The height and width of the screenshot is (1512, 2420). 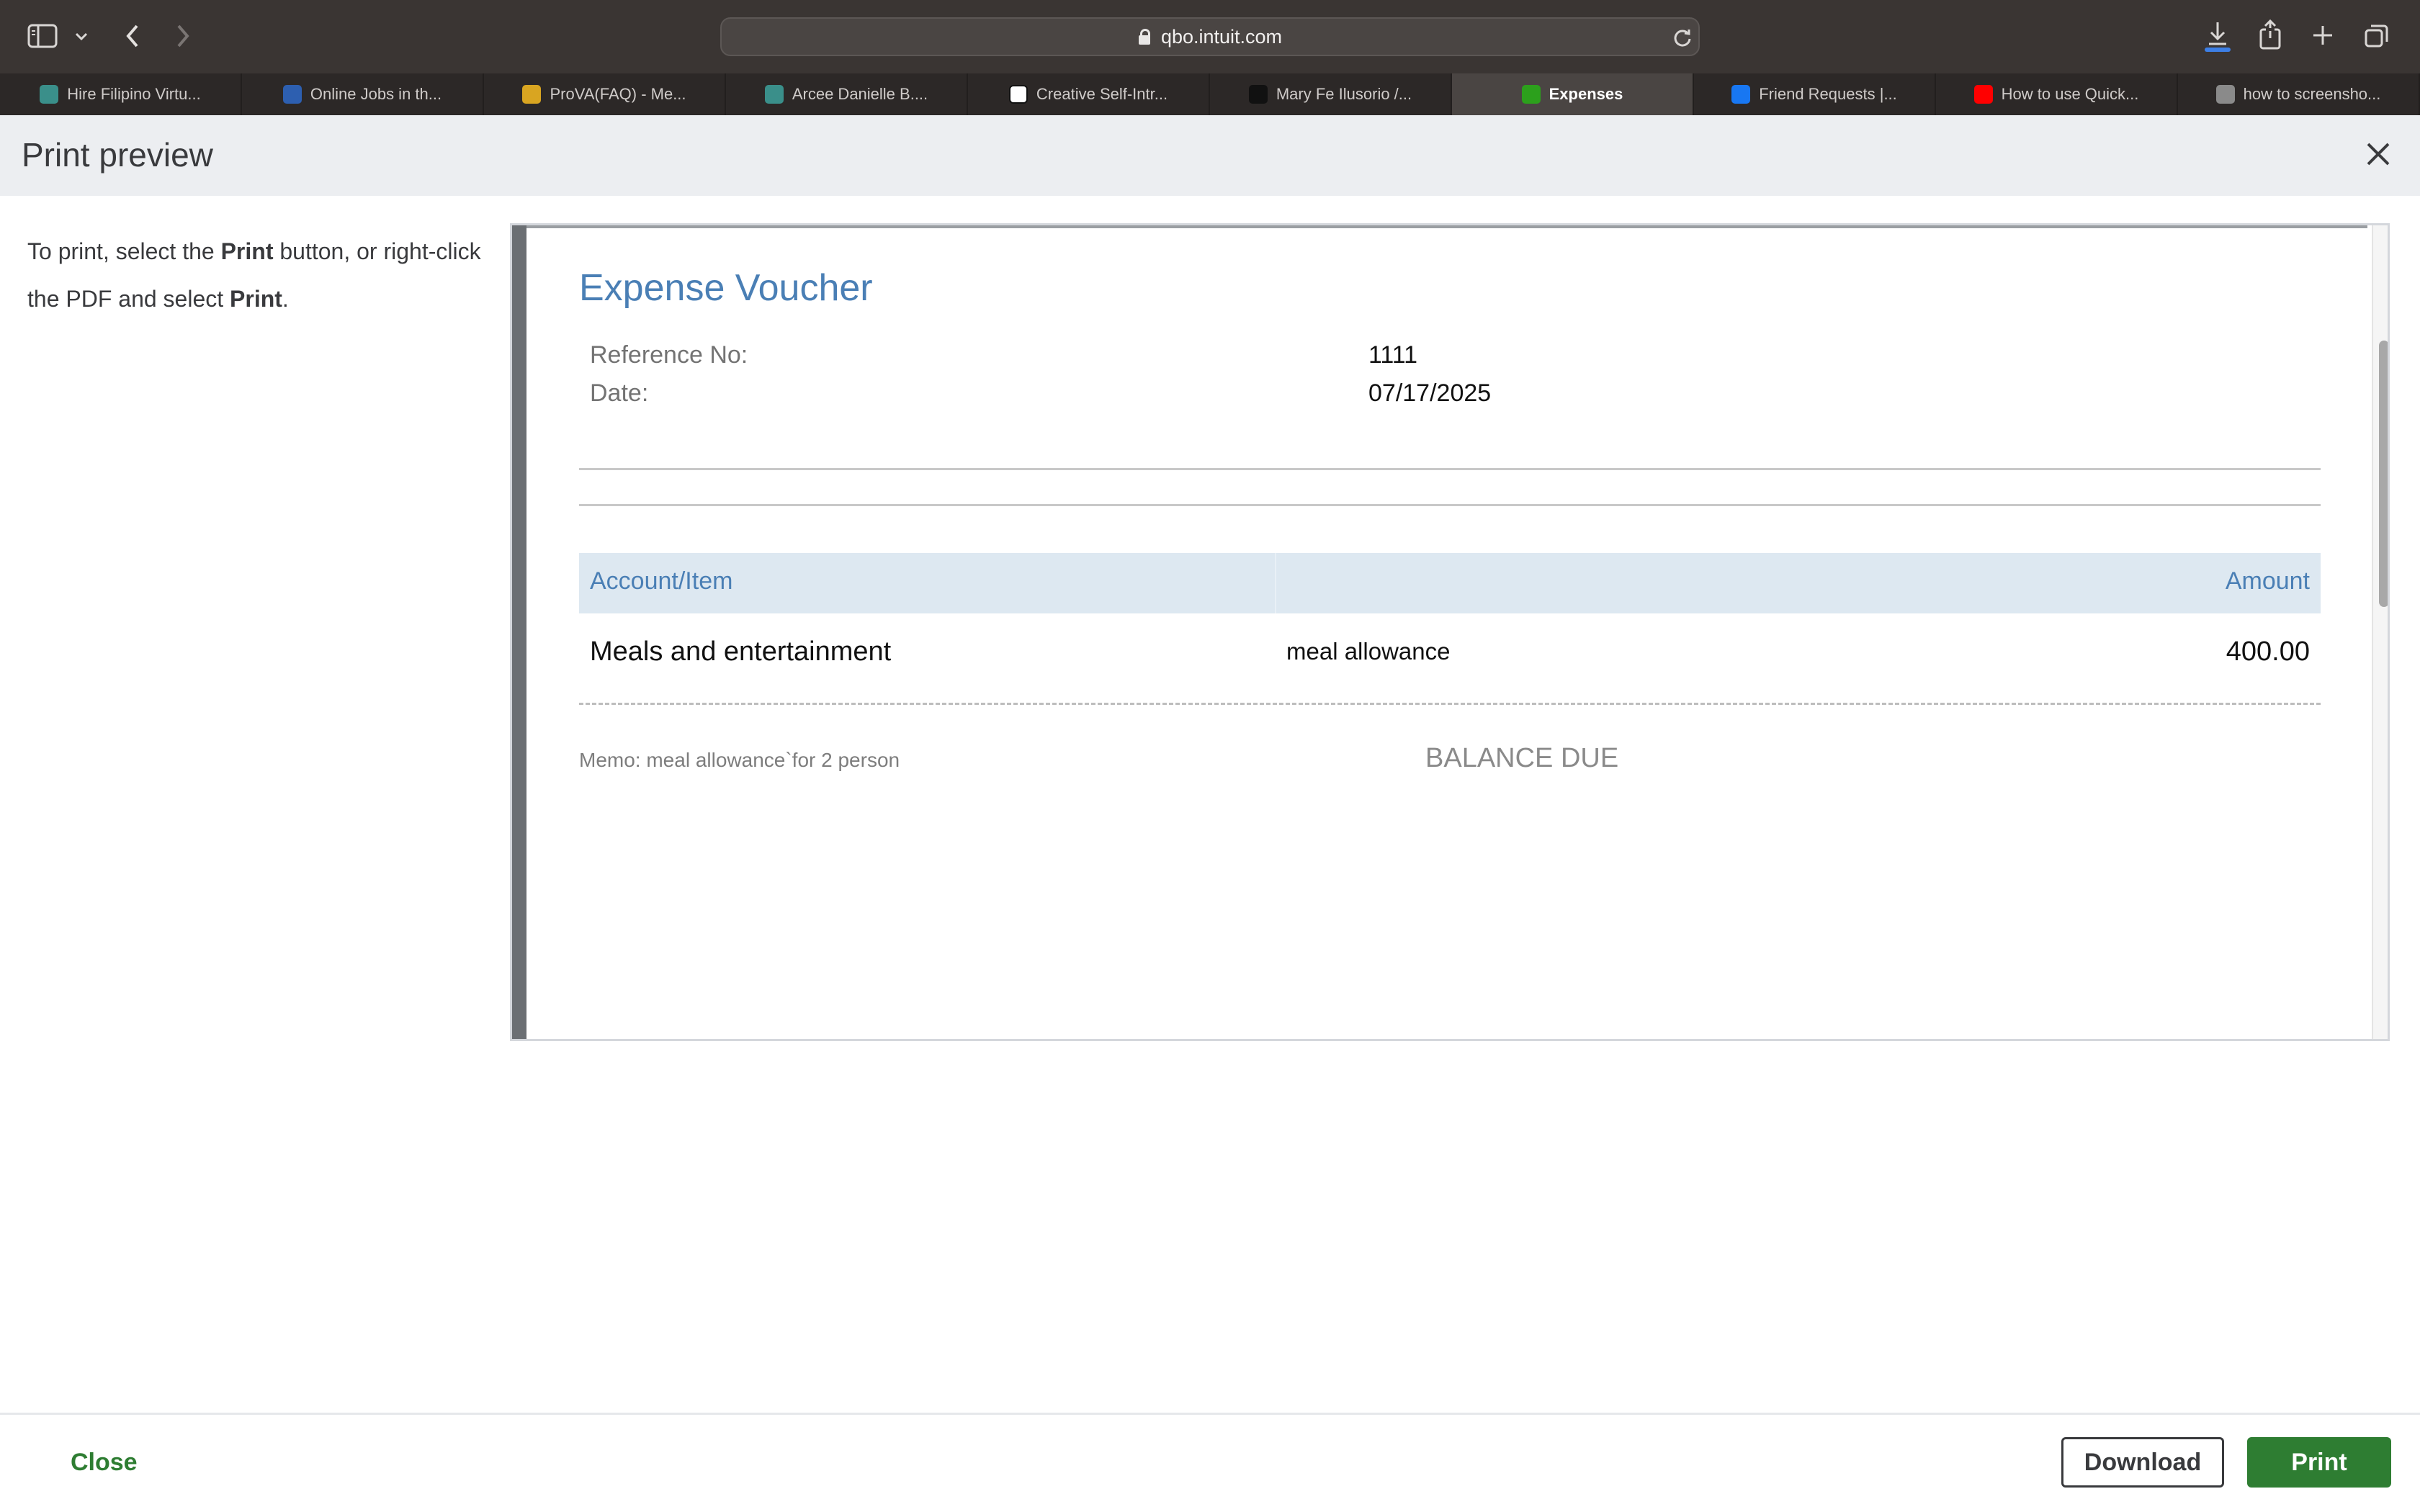 What do you see at coordinates (132, 36) in the screenshot?
I see `back-arrow-icon` at bounding box center [132, 36].